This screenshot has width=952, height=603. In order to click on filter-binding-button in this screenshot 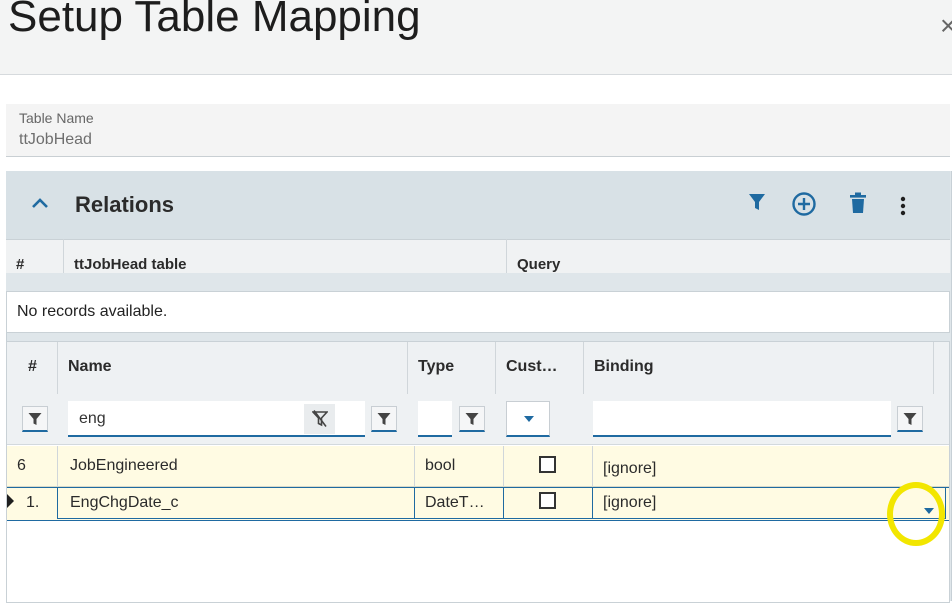, I will do `click(910, 419)`.